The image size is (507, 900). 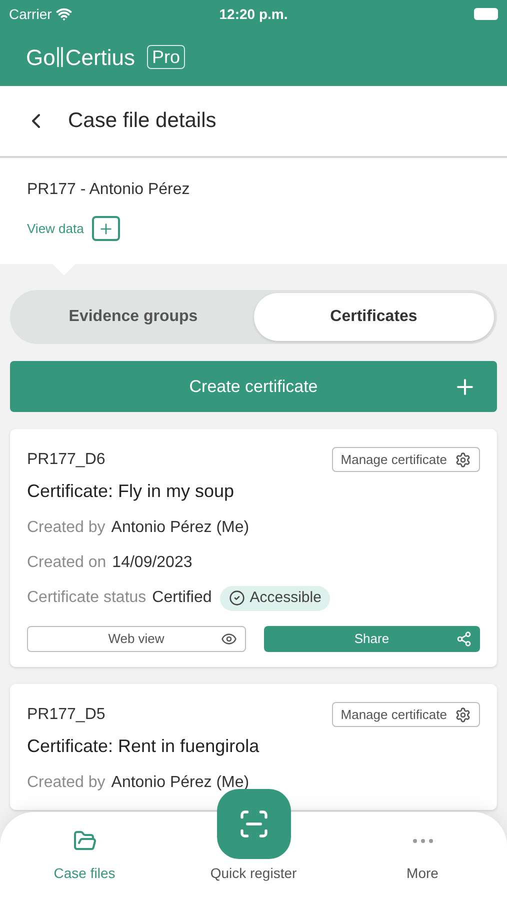 I want to click on field-value: 14/09/2023, so click(x=152, y=563).